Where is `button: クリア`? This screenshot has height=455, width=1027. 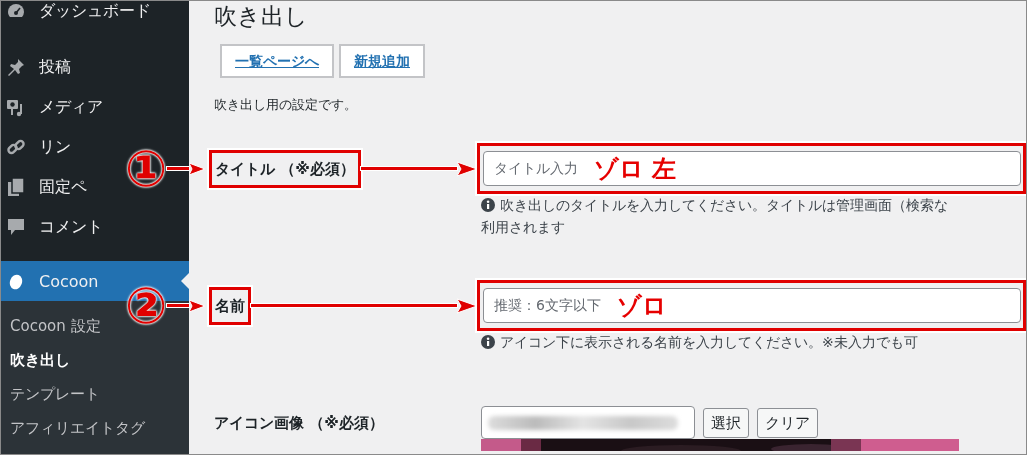
button: クリア is located at coordinates (787, 422).